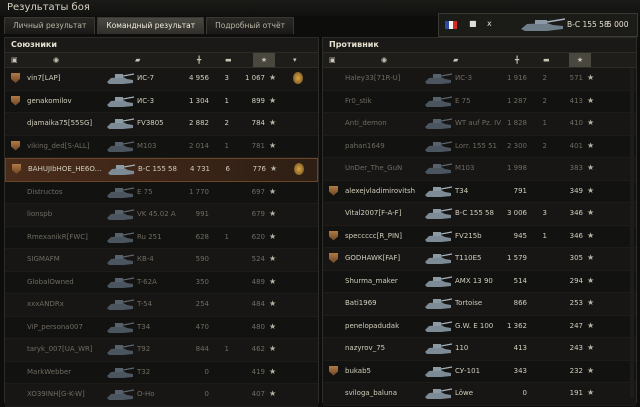 This screenshot has height=407, width=640. Describe the element at coordinates (333, 235) in the screenshot. I see `squad-shield-icon` at that location.